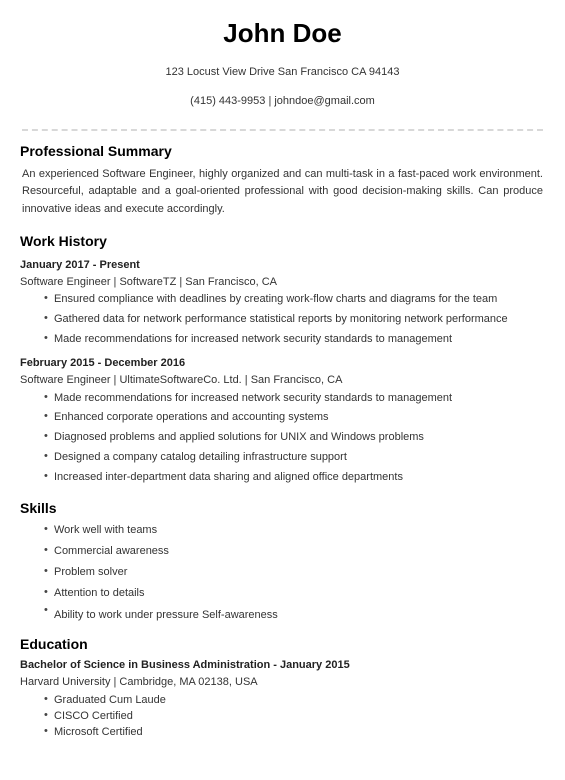 This screenshot has width=565, height=780. I want to click on work-entry-date: February 2015 - December 2016, so click(103, 363).